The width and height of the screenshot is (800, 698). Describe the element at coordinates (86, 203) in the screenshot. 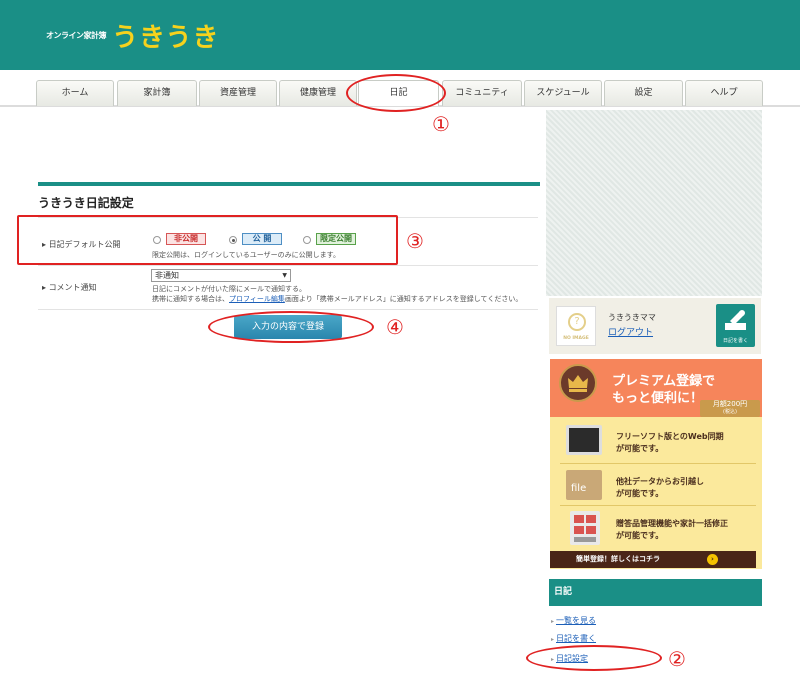

I see `page-title: うきうき日記設定` at that location.